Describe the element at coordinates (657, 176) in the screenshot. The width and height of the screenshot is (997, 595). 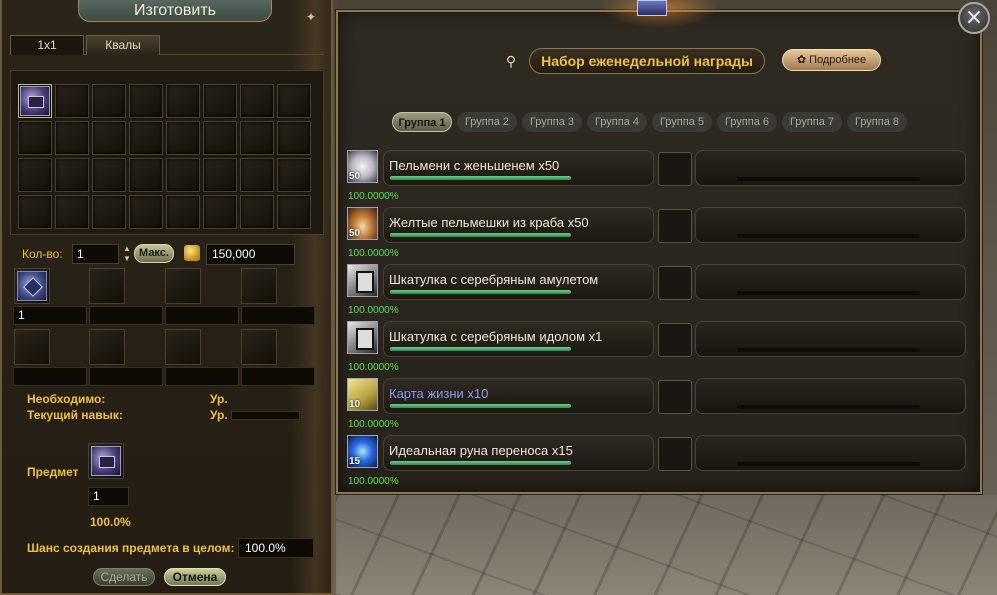
I see `reward-row: 50 Пельмени с женьшенем x50 100.0000%` at that location.